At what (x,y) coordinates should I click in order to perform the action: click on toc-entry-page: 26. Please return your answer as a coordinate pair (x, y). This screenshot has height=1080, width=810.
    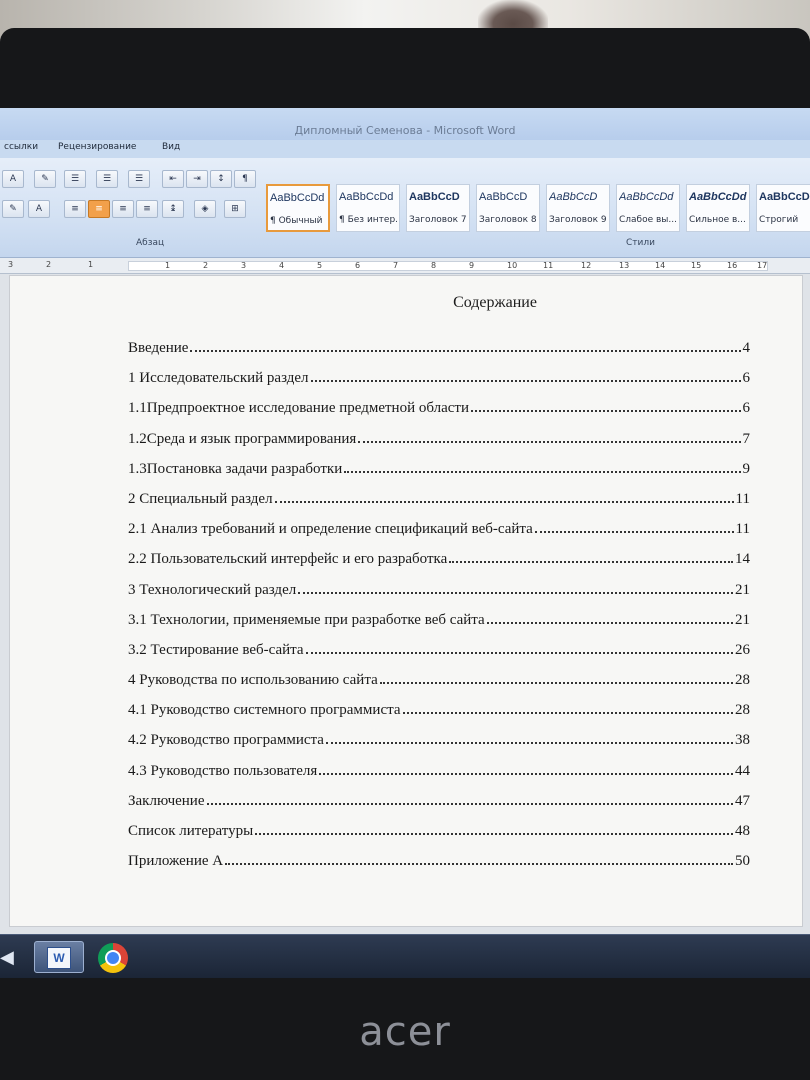
    Looking at the image, I should click on (742, 649).